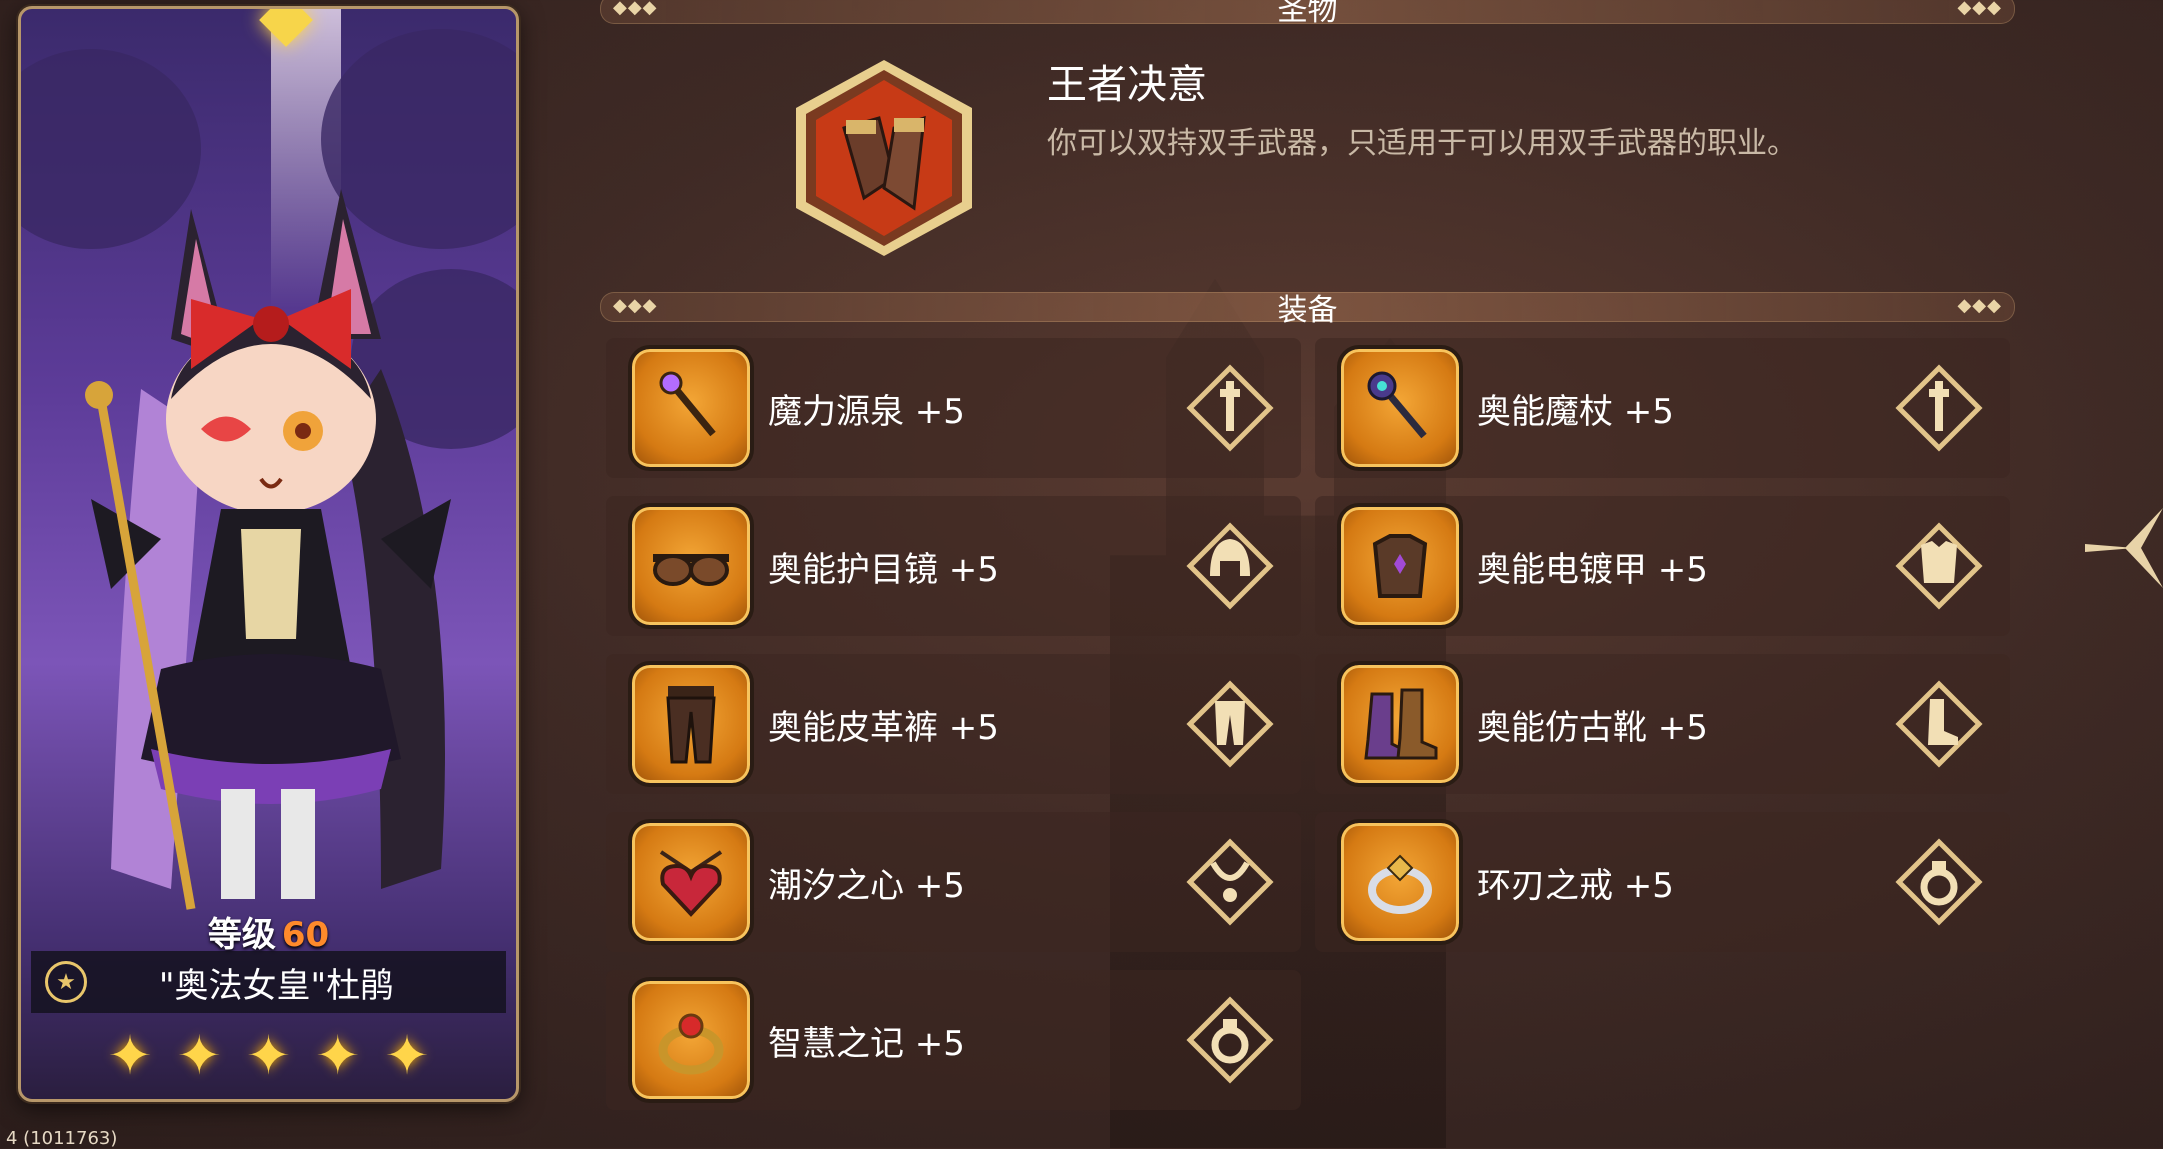 The image size is (2163, 1149). What do you see at coordinates (691, 724) in the screenshot?
I see `pants-icon` at bounding box center [691, 724].